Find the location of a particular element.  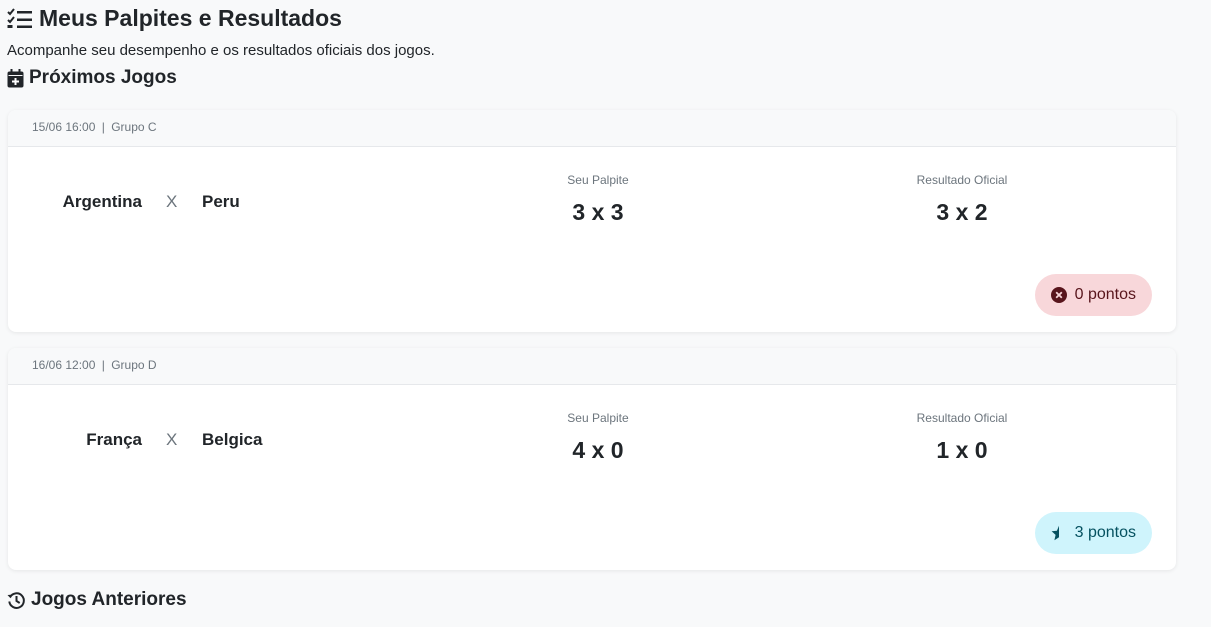

guess-score: 3 x 3 is located at coordinates (598, 212).